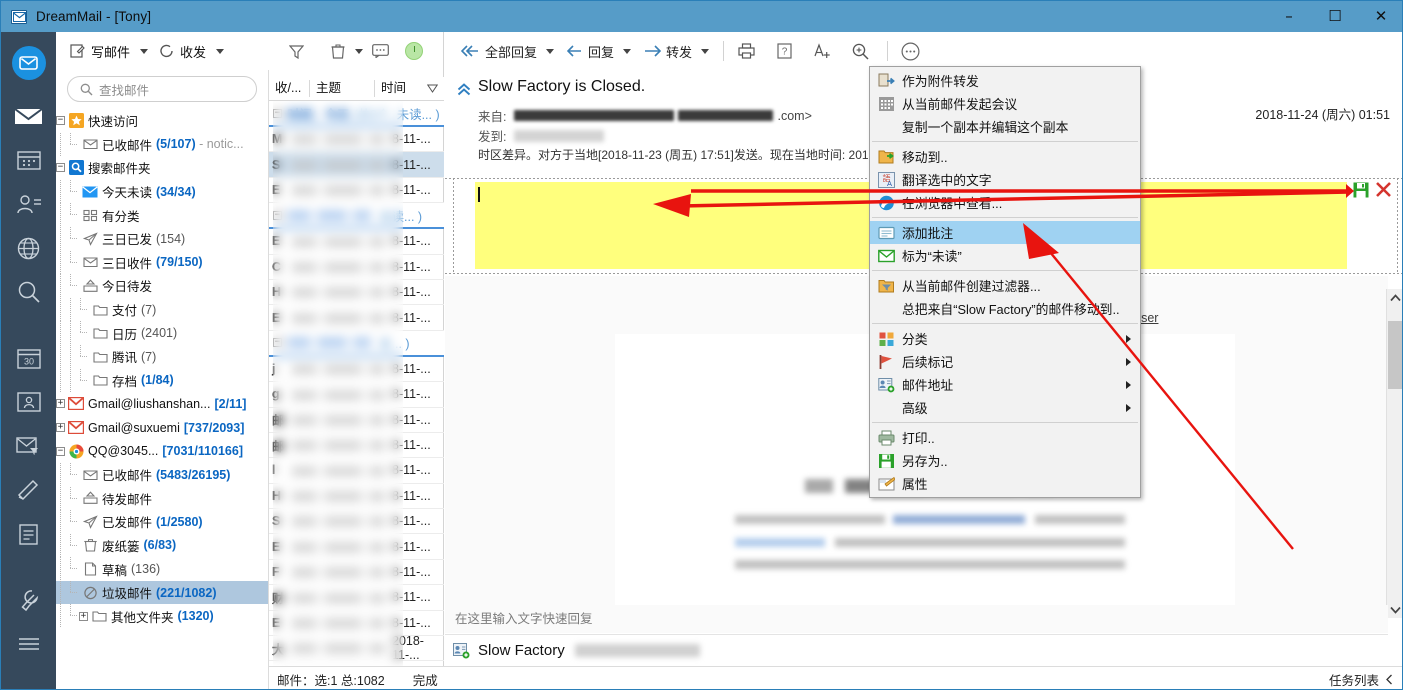  What do you see at coordinates (28, 204) in the screenshot?
I see `rail-item-contacts` at bounding box center [28, 204].